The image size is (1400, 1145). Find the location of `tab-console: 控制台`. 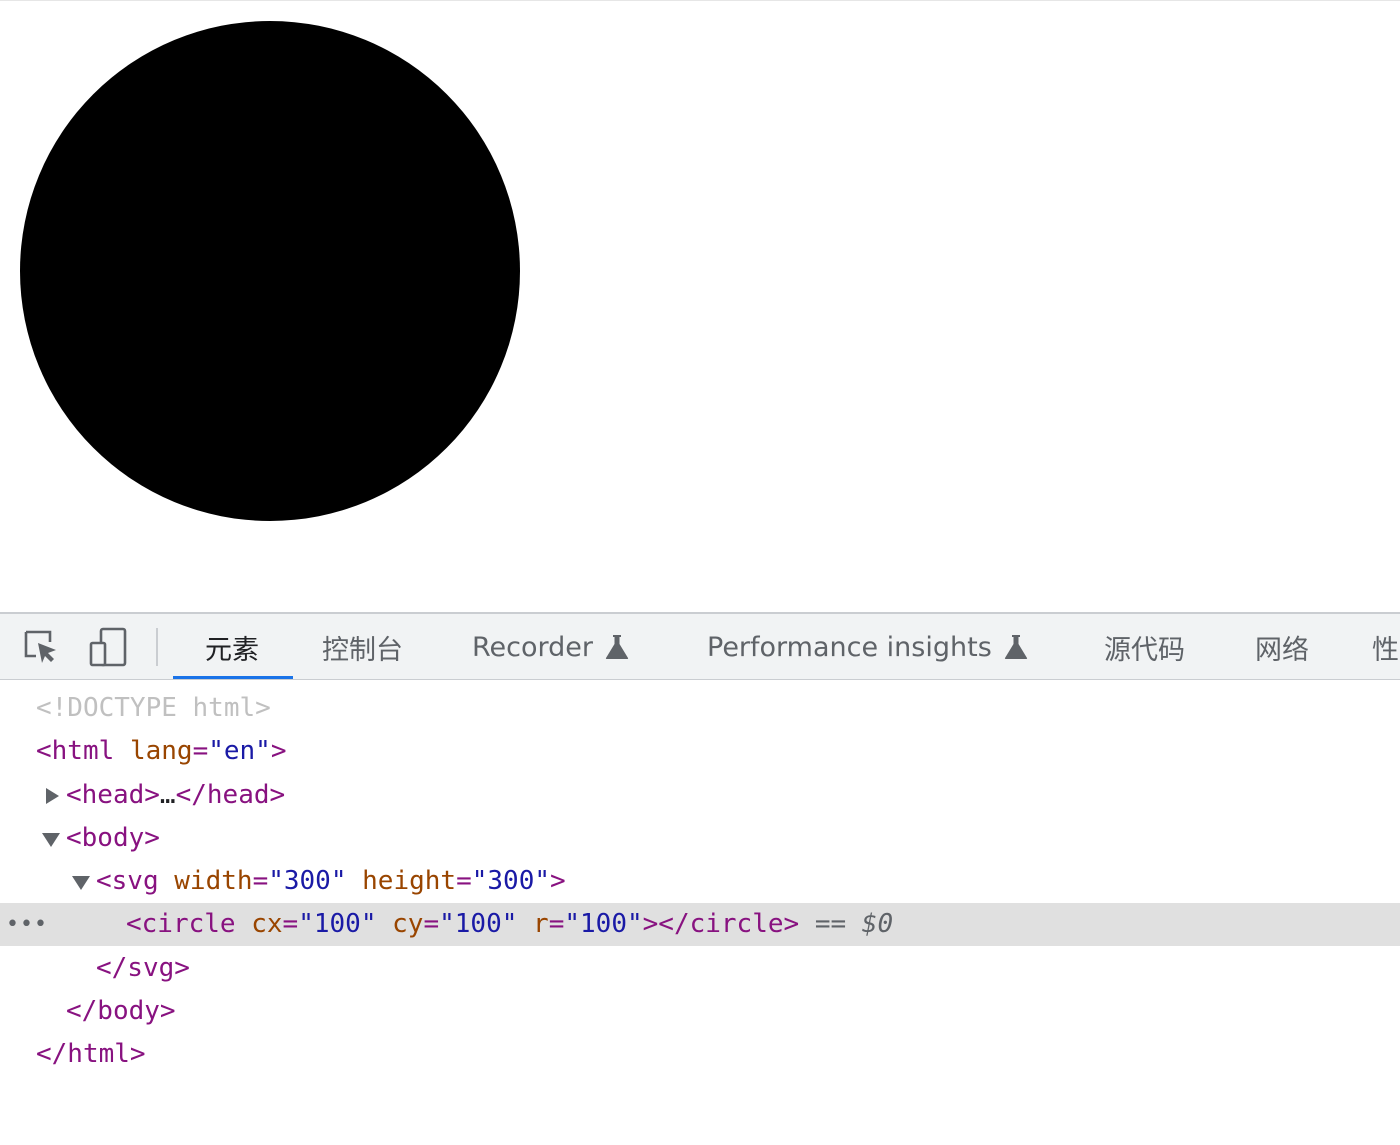

tab-console: 控制台 is located at coordinates (362, 646).